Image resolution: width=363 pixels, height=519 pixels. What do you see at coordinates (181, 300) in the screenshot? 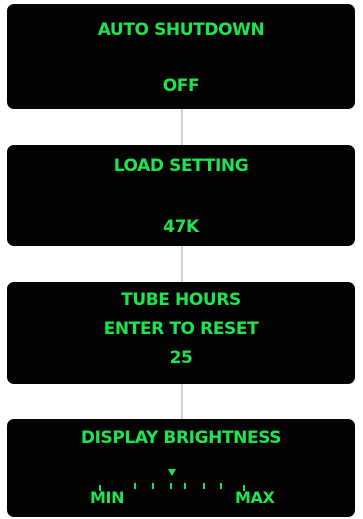
I see `tube-hours-title: TUBE HOURS` at bounding box center [181, 300].